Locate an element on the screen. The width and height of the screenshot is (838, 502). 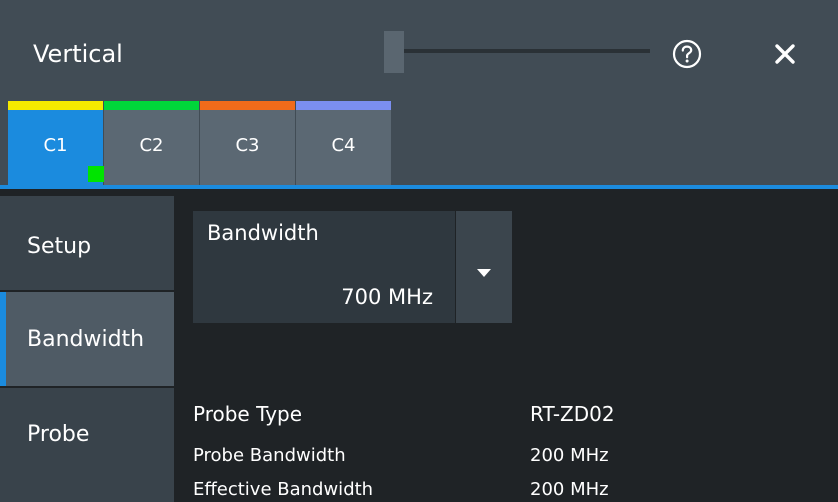
side-nav-item-setup: Setup is located at coordinates (87, 243).